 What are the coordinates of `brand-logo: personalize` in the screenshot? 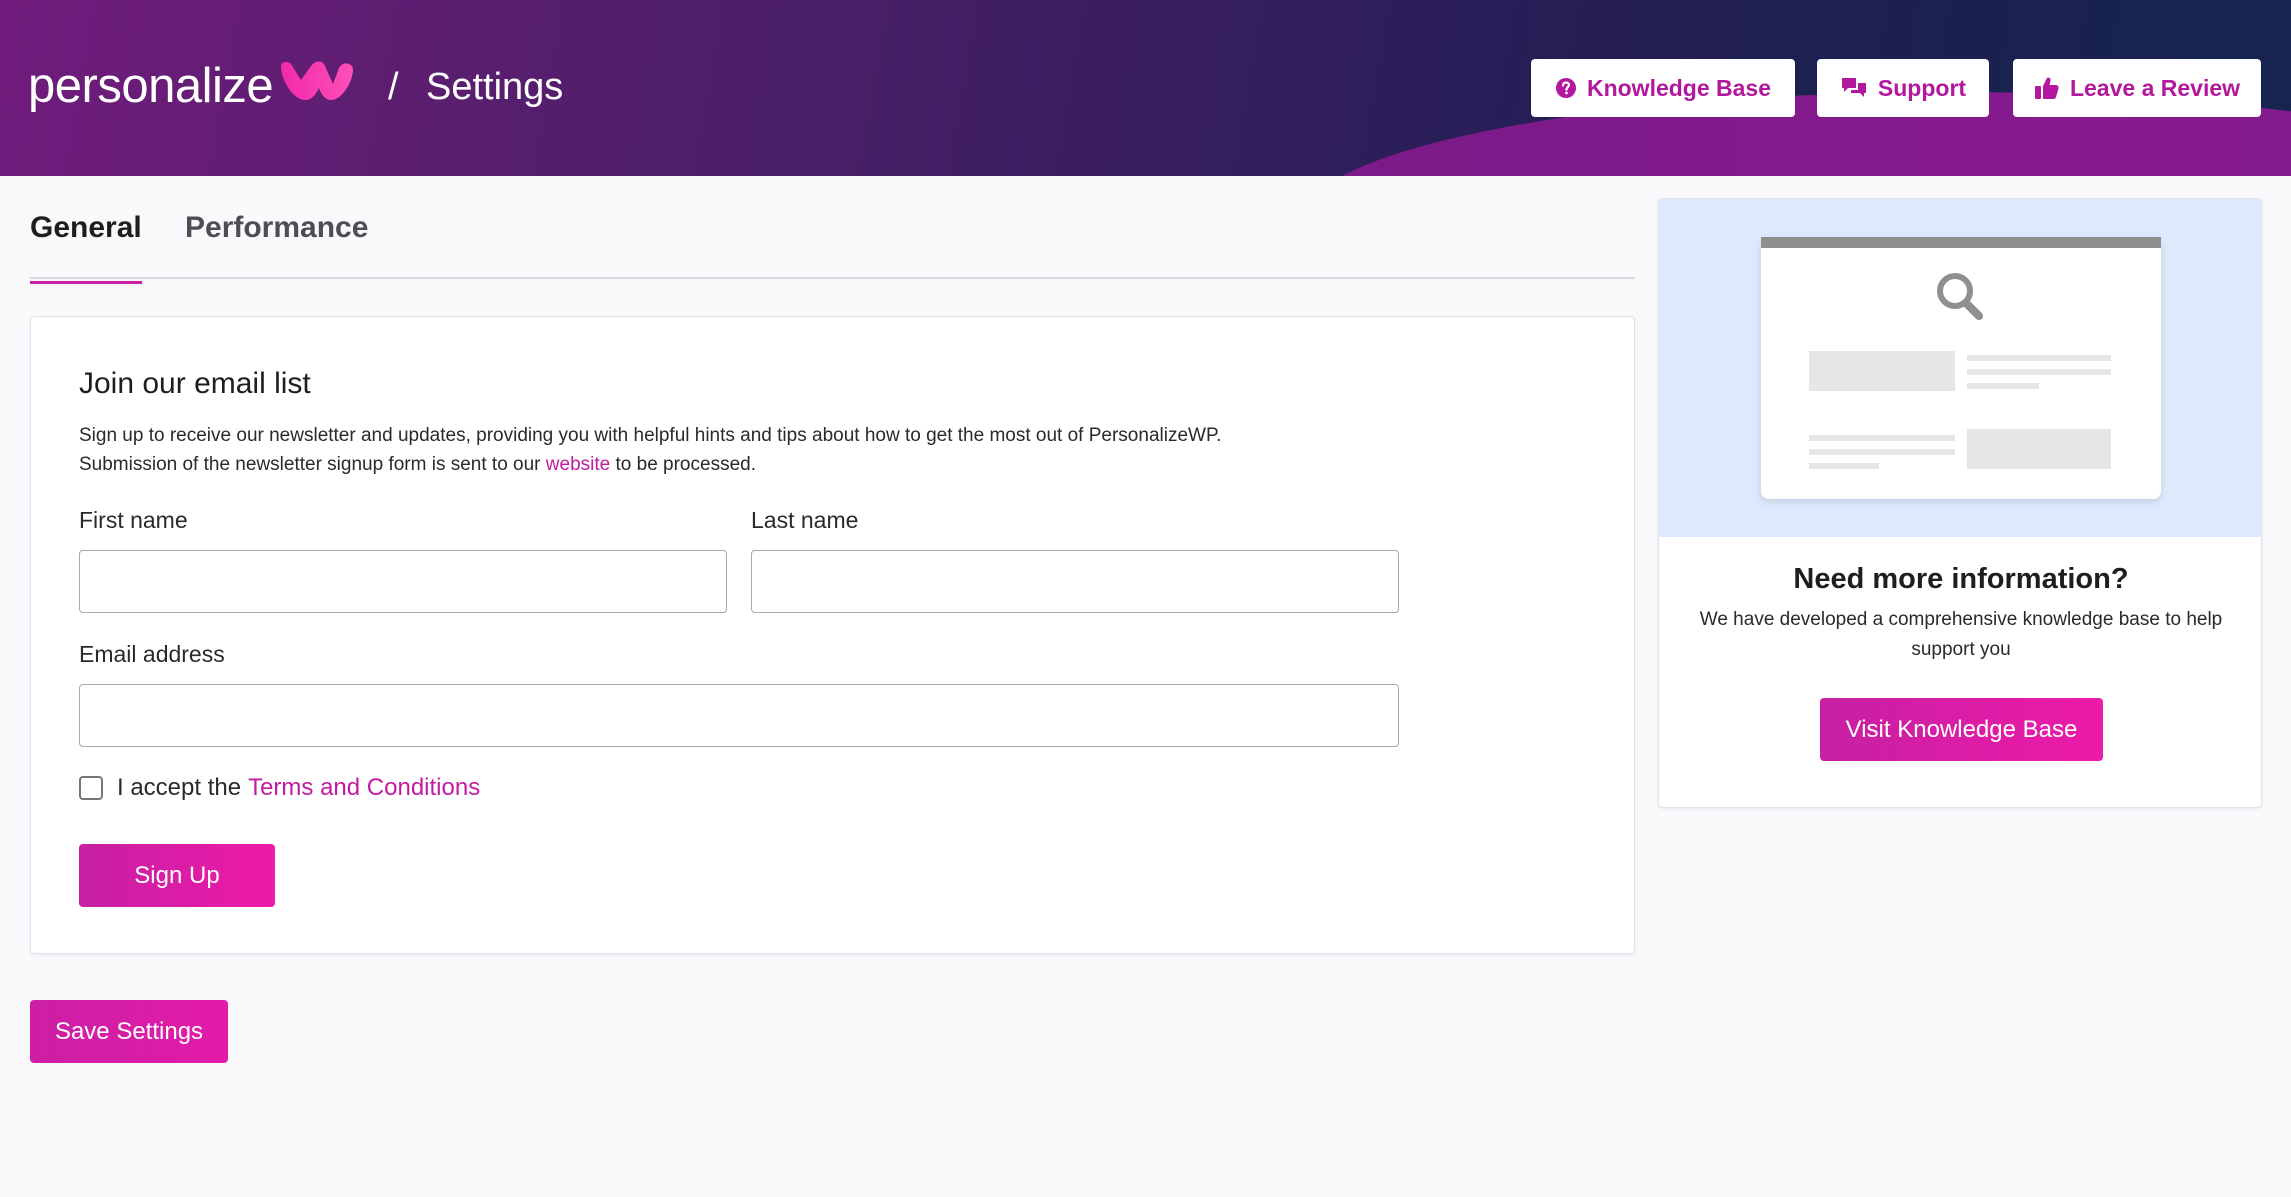 It's located at (191, 86).